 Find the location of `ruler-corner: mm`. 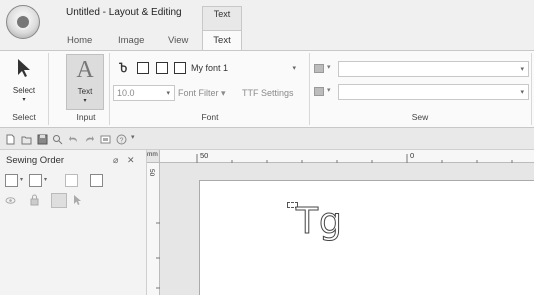

ruler-corner: mm is located at coordinates (153, 156).